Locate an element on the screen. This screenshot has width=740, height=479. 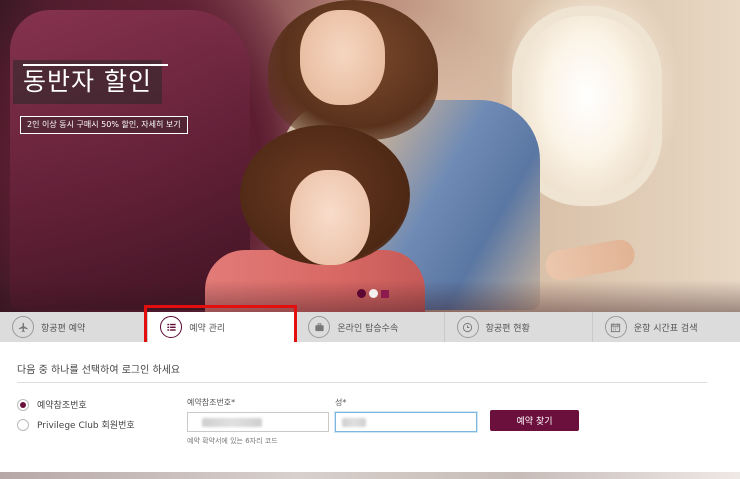
lastname-input is located at coordinates (406, 422).